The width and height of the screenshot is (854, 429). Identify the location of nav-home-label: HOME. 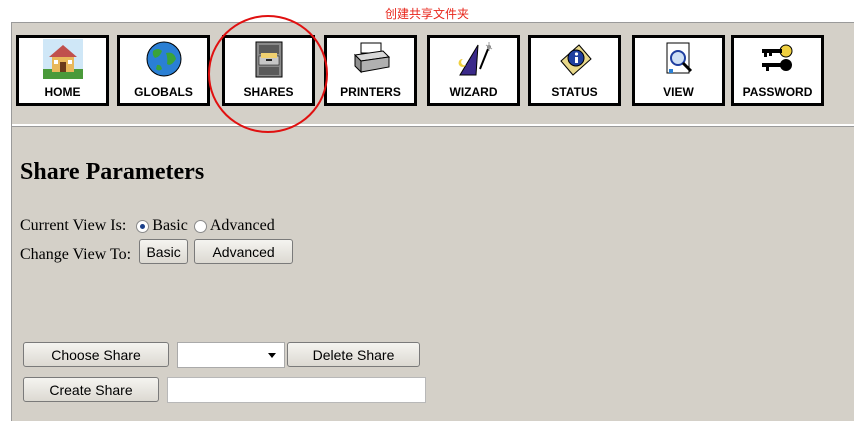
(62, 92).